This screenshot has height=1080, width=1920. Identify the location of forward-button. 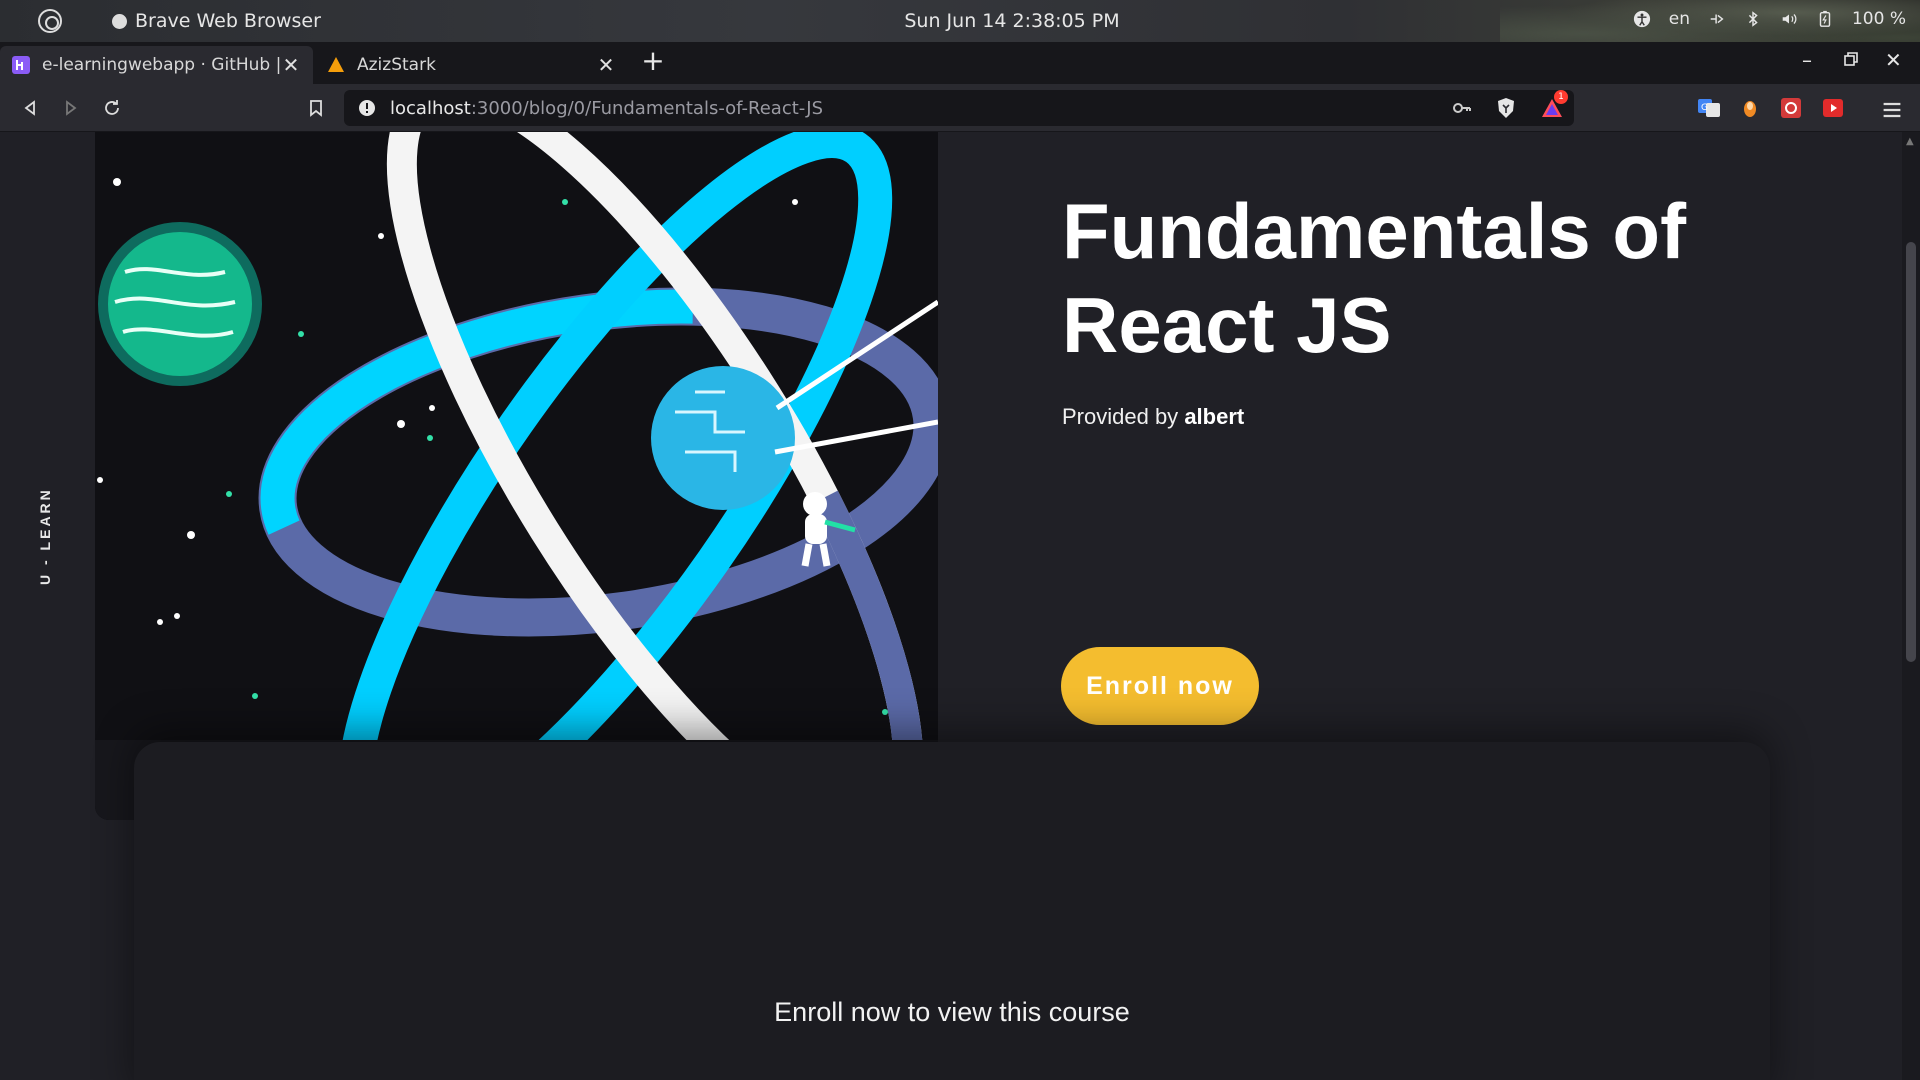
(71, 108).